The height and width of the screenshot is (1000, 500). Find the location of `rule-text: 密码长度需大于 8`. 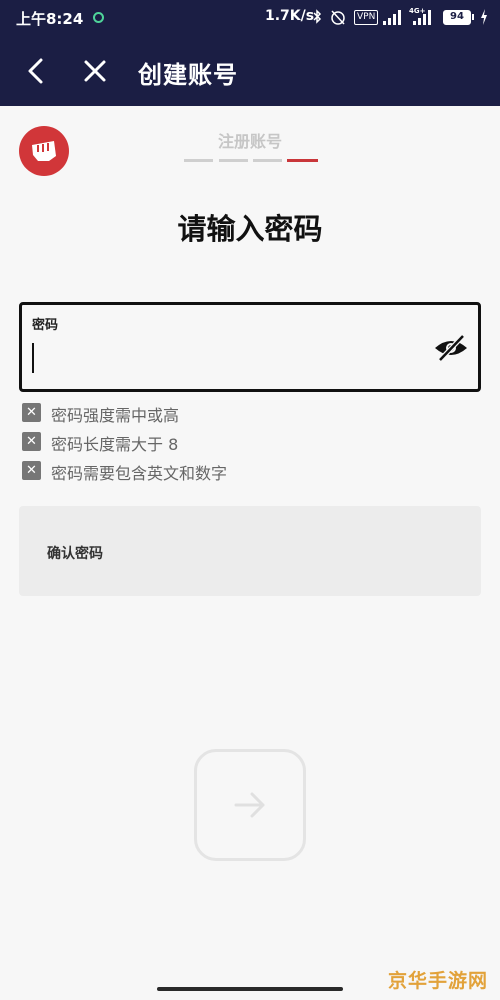

rule-text: 密码长度需大于 8 is located at coordinates (115, 444).